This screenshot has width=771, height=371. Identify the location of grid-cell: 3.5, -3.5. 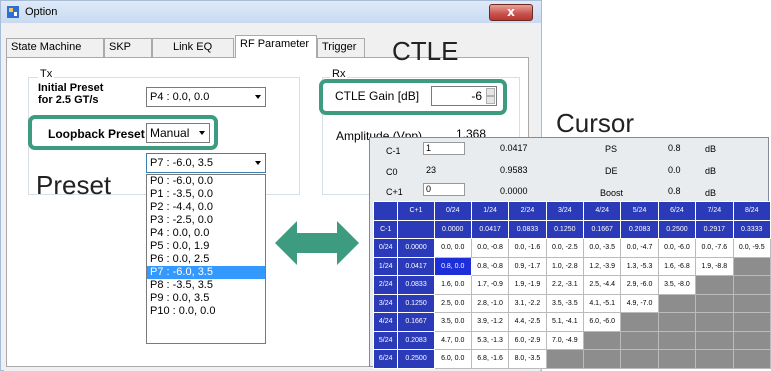
(565, 303).